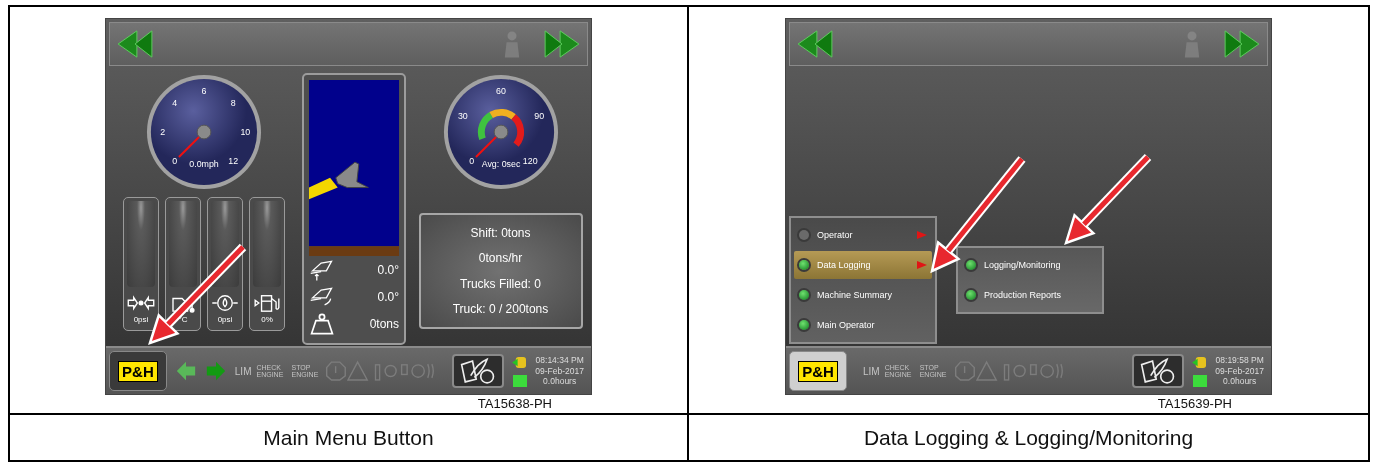  What do you see at coordinates (163, 131) in the screenshot?
I see `gauge-tick-label: 2` at bounding box center [163, 131].